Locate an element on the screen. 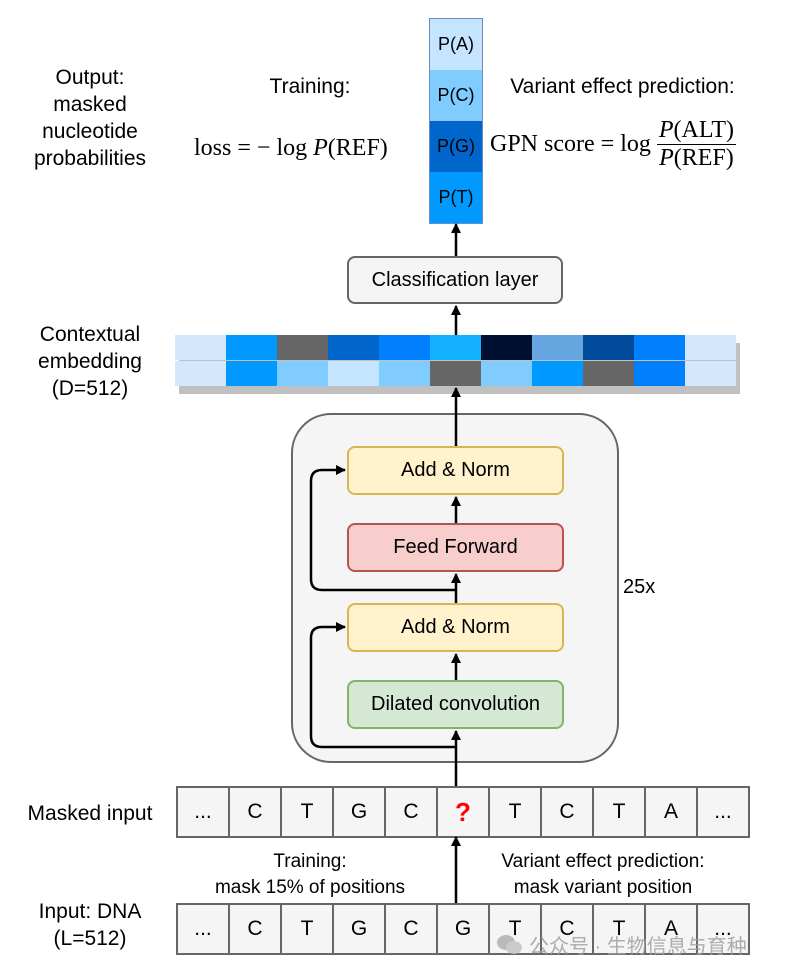  residual-bottom is located at coordinates (382, 685).